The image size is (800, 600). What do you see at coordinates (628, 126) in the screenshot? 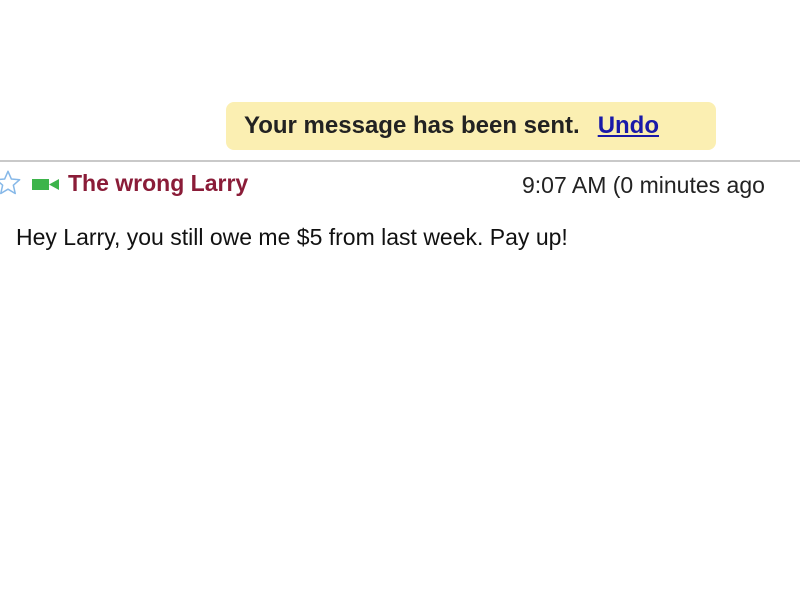
I see `undo-link: Undo` at bounding box center [628, 126].